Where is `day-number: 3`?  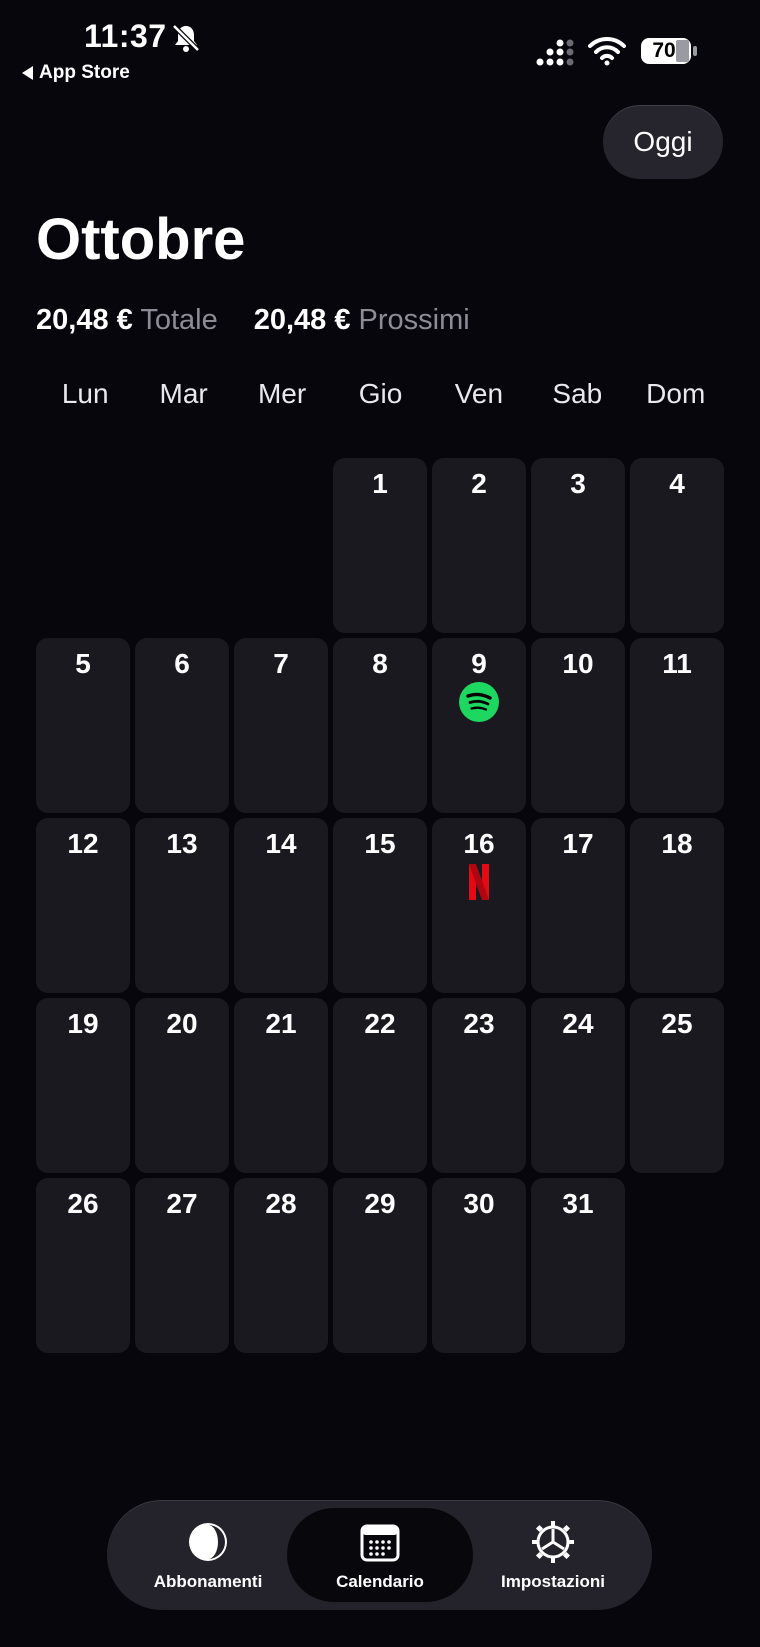 day-number: 3 is located at coordinates (578, 483).